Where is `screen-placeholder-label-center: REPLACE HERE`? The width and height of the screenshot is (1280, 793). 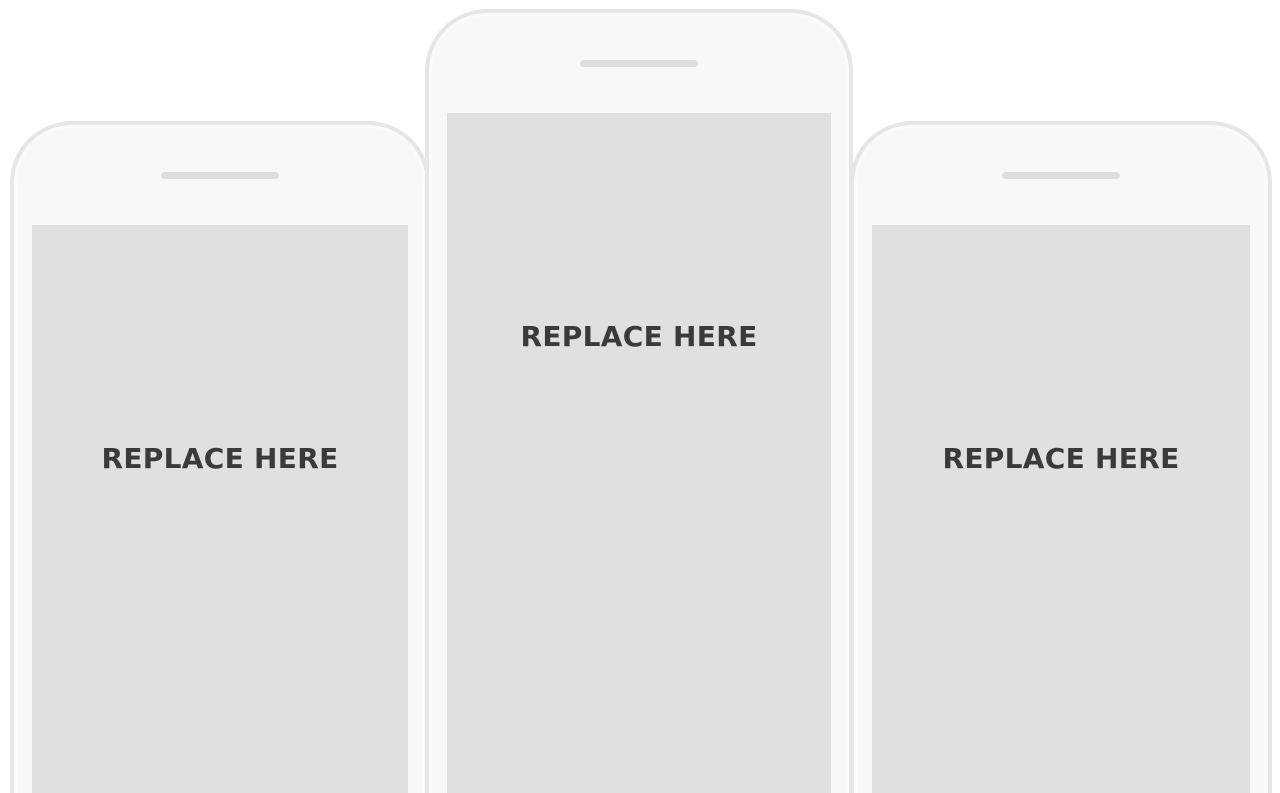 screen-placeholder-label-center: REPLACE HERE is located at coordinates (639, 336).